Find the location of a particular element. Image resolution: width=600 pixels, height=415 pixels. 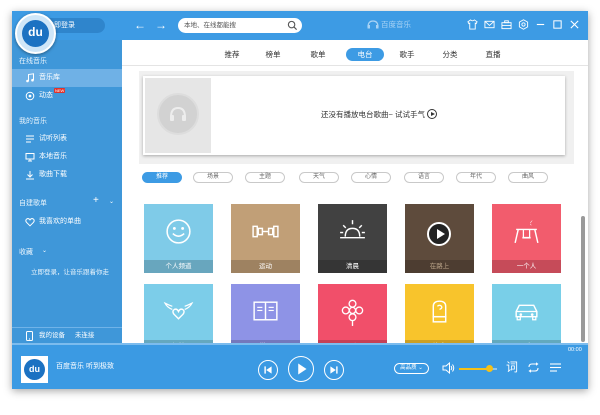

tab-live: 直播 is located at coordinates (493, 54).